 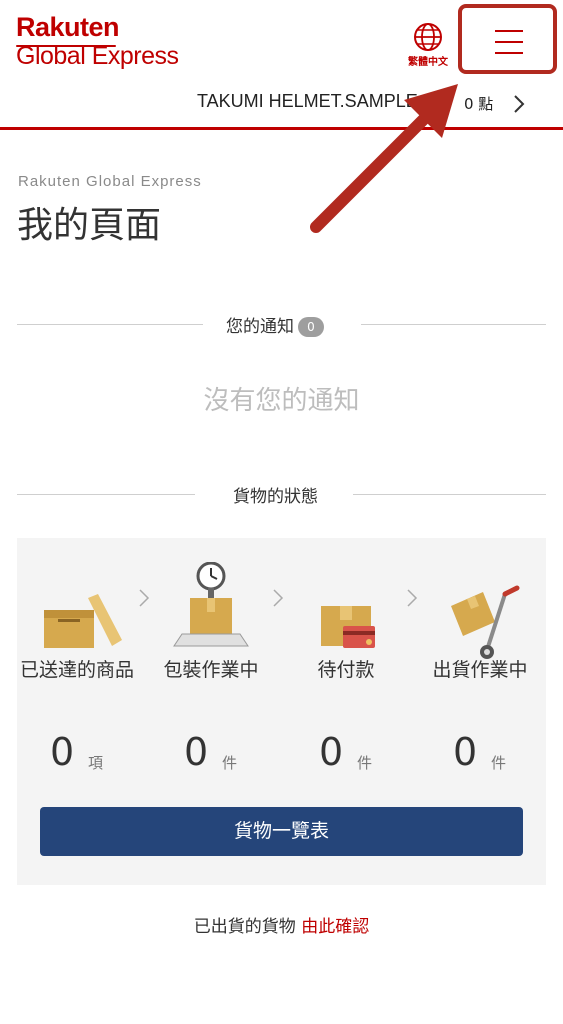 I want to click on notifications-heading: 您的通知 0, so click(x=281, y=324).